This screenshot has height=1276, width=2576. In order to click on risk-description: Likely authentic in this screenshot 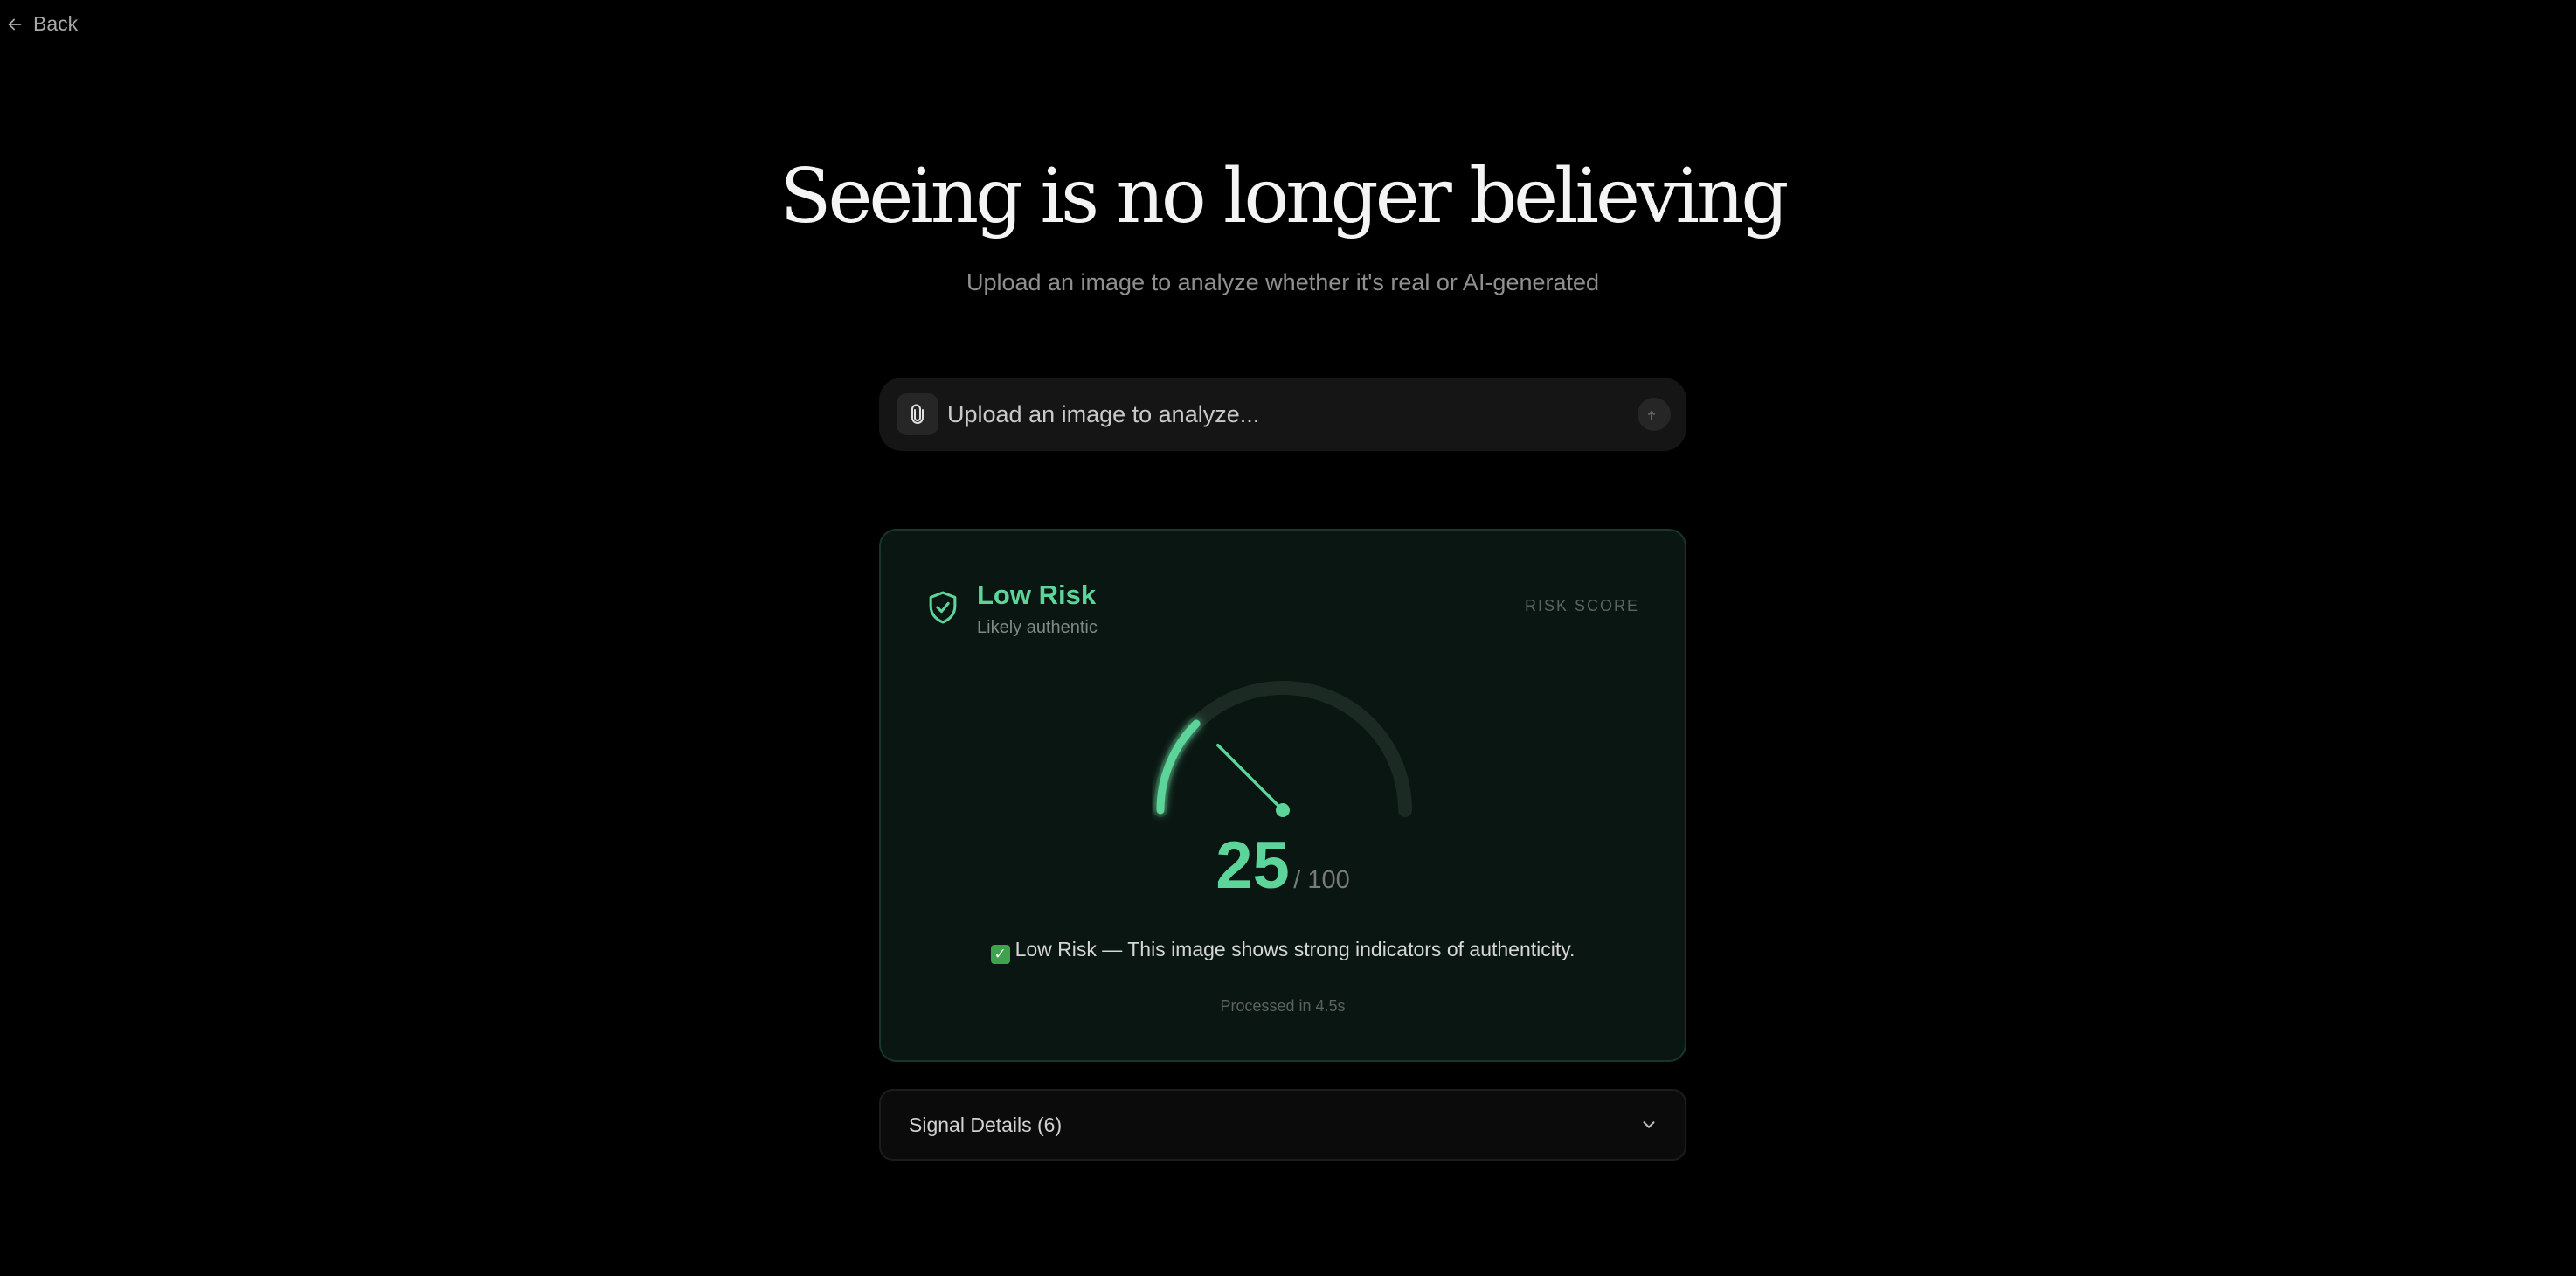, I will do `click(1037, 627)`.